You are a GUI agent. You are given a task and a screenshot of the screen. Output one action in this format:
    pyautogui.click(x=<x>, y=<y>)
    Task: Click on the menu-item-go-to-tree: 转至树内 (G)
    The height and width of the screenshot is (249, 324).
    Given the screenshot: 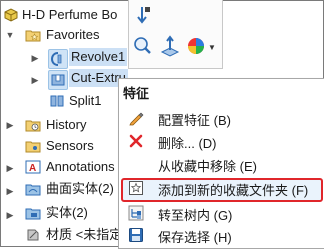 What is the action you would take?
    pyautogui.click(x=221, y=213)
    